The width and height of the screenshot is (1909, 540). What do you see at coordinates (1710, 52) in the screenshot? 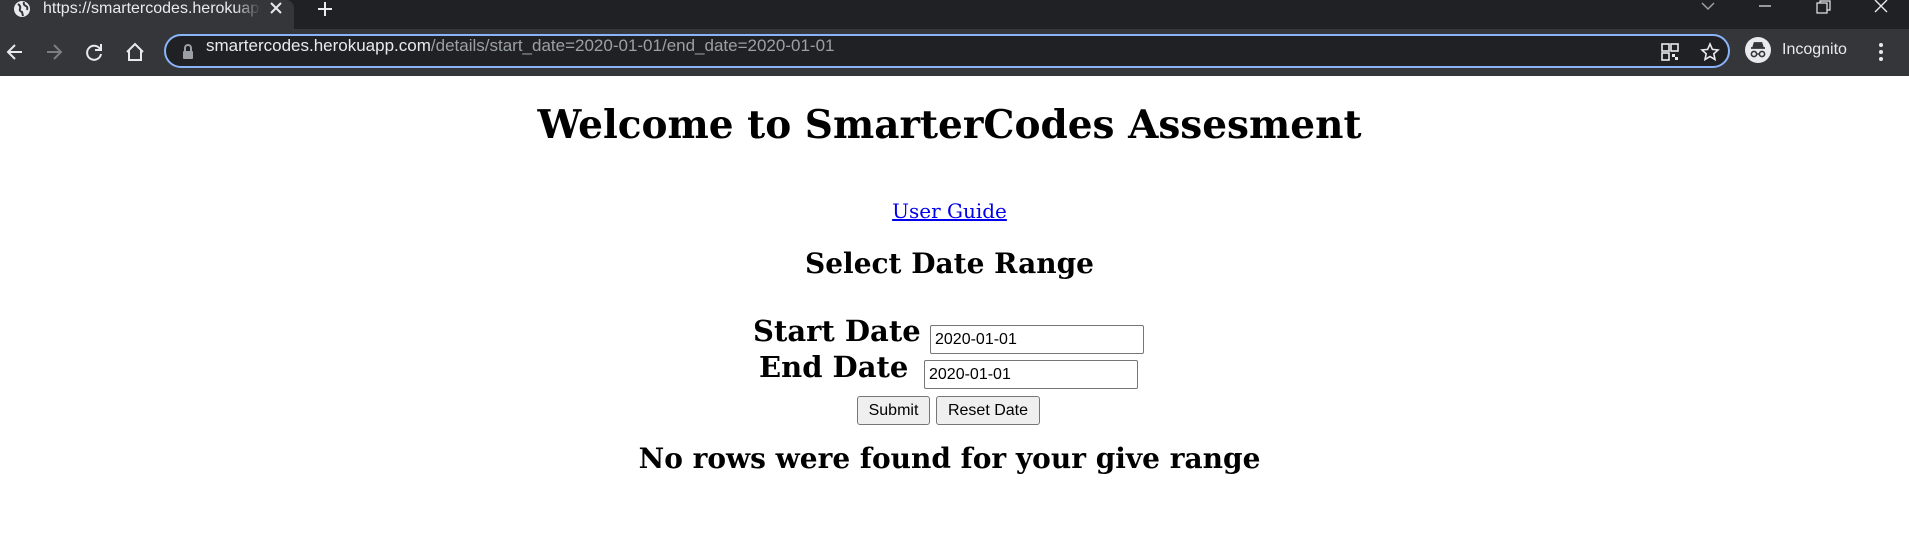
I see `bookmark-star-icon` at bounding box center [1710, 52].